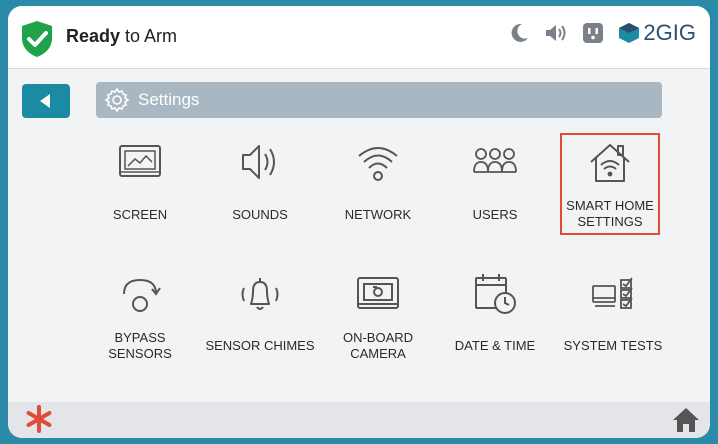  I want to click on checklist-icon, so click(613, 294).